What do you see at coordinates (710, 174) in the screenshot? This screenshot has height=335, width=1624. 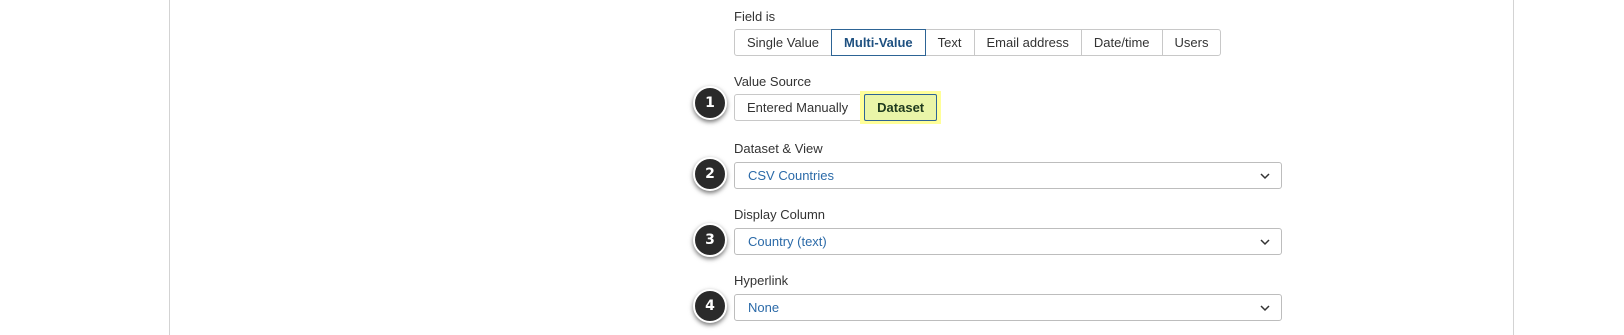 I see `step-badge-2: 2` at bounding box center [710, 174].